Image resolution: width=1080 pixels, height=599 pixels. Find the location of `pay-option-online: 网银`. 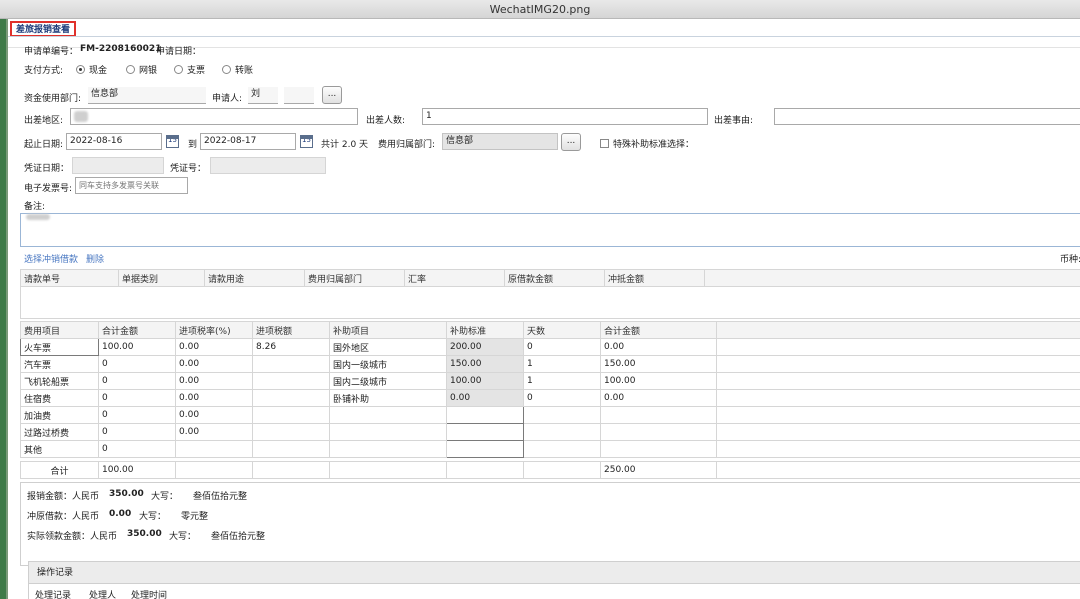

pay-option-online: 网银 is located at coordinates (141, 69).